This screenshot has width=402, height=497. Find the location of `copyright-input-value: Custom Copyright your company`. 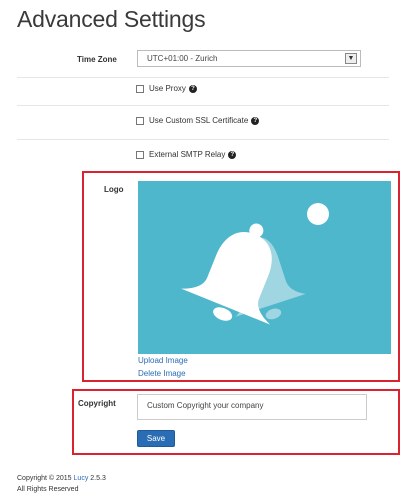

copyright-input-value: Custom Copyright your company is located at coordinates (205, 405).